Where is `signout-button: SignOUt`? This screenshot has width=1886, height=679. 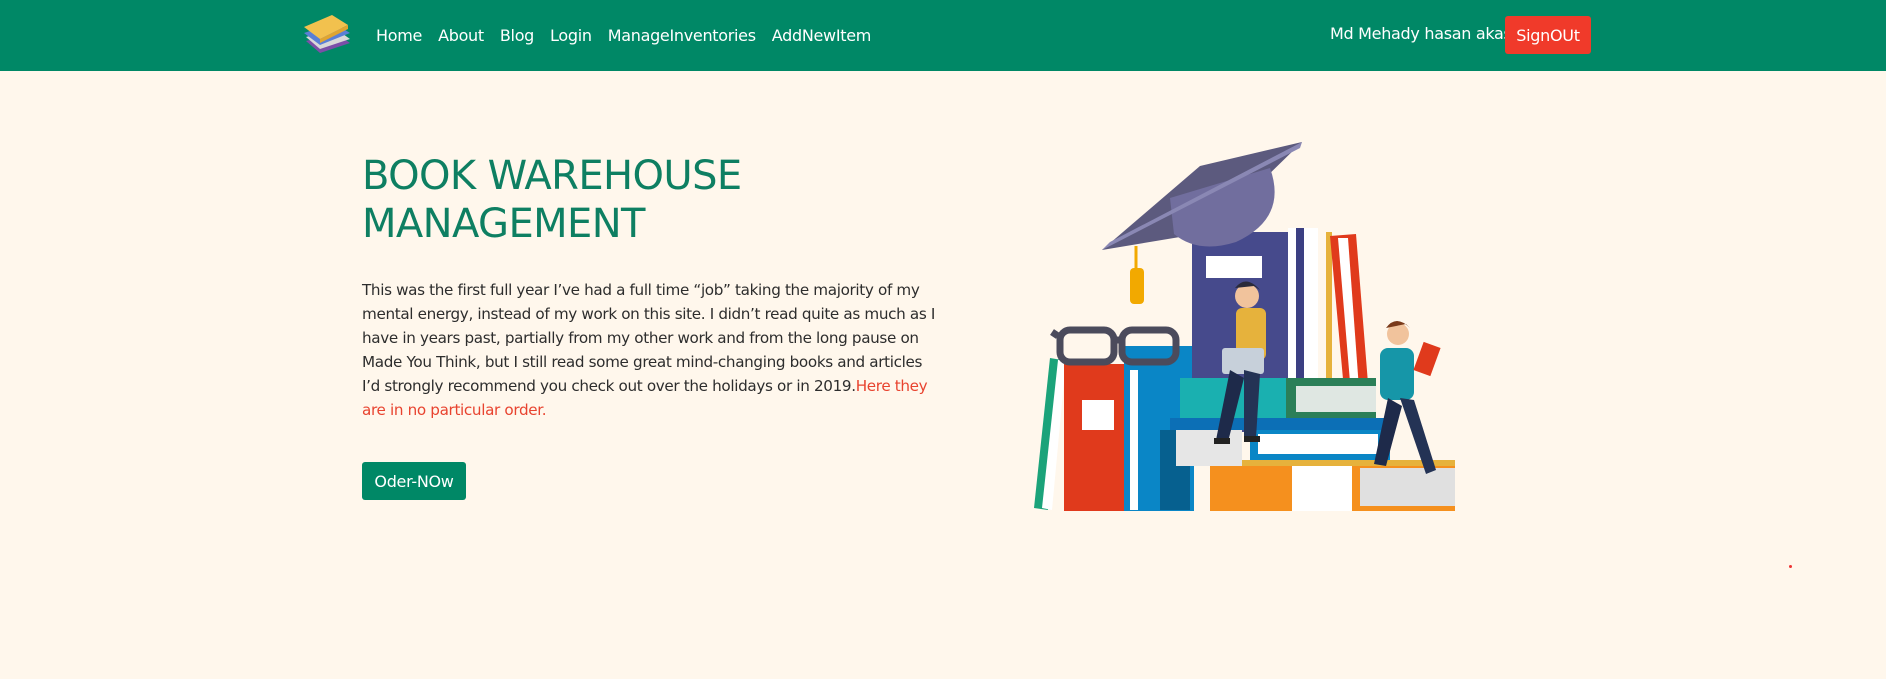 signout-button: SignOUt is located at coordinates (1548, 35).